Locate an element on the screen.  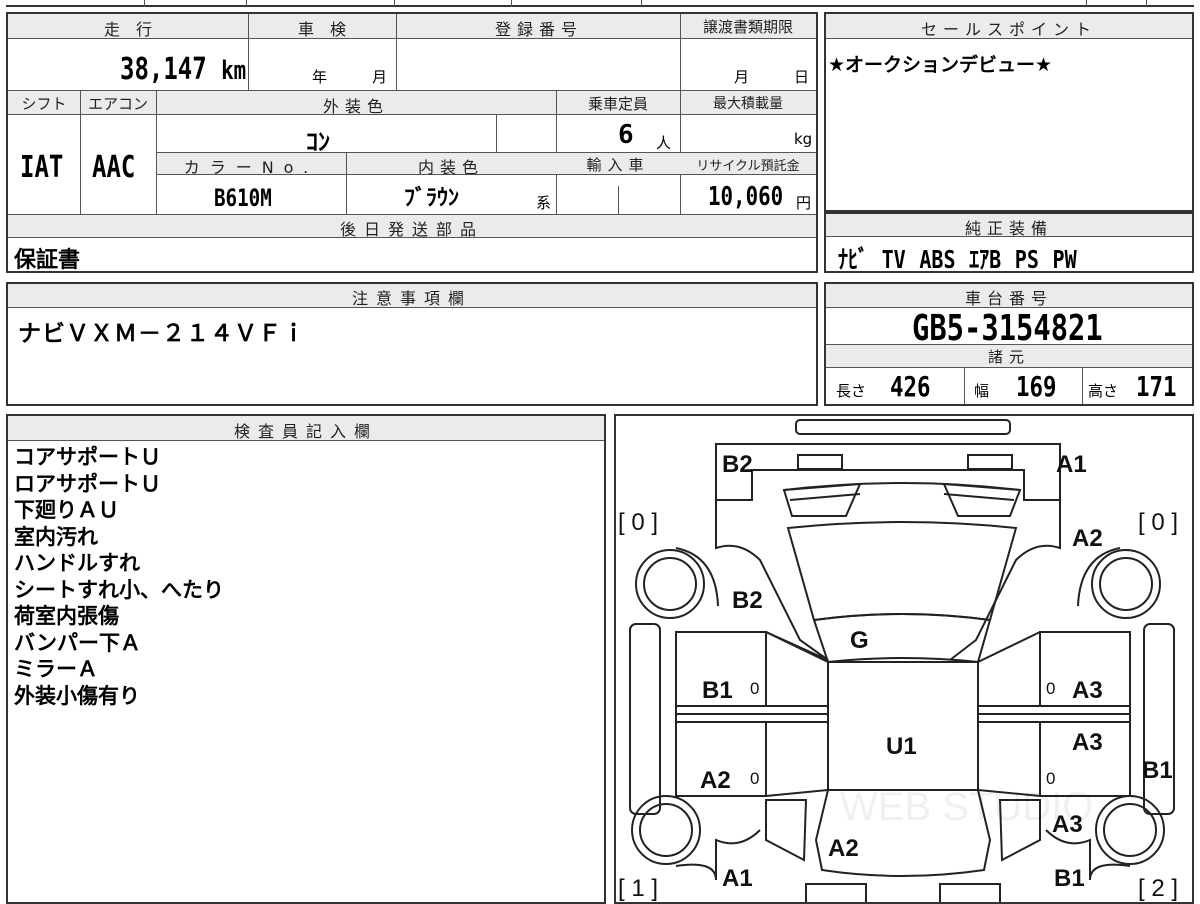
list-item: 下廻りＡＵ is located at coordinates (66, 510).